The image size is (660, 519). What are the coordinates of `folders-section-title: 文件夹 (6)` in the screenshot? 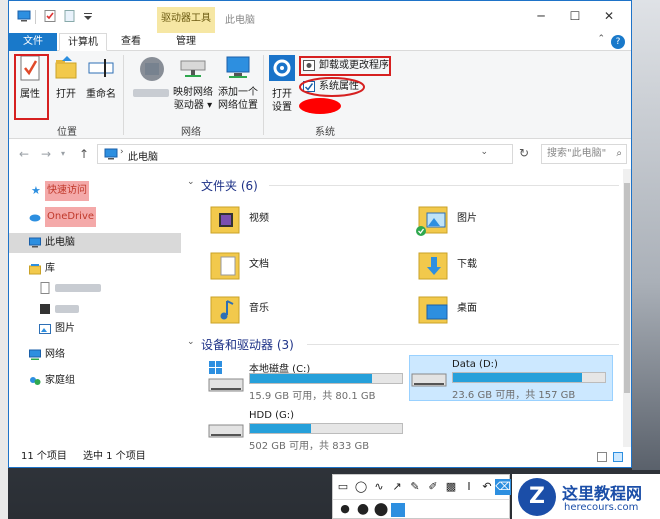 It's located at (229, 185).